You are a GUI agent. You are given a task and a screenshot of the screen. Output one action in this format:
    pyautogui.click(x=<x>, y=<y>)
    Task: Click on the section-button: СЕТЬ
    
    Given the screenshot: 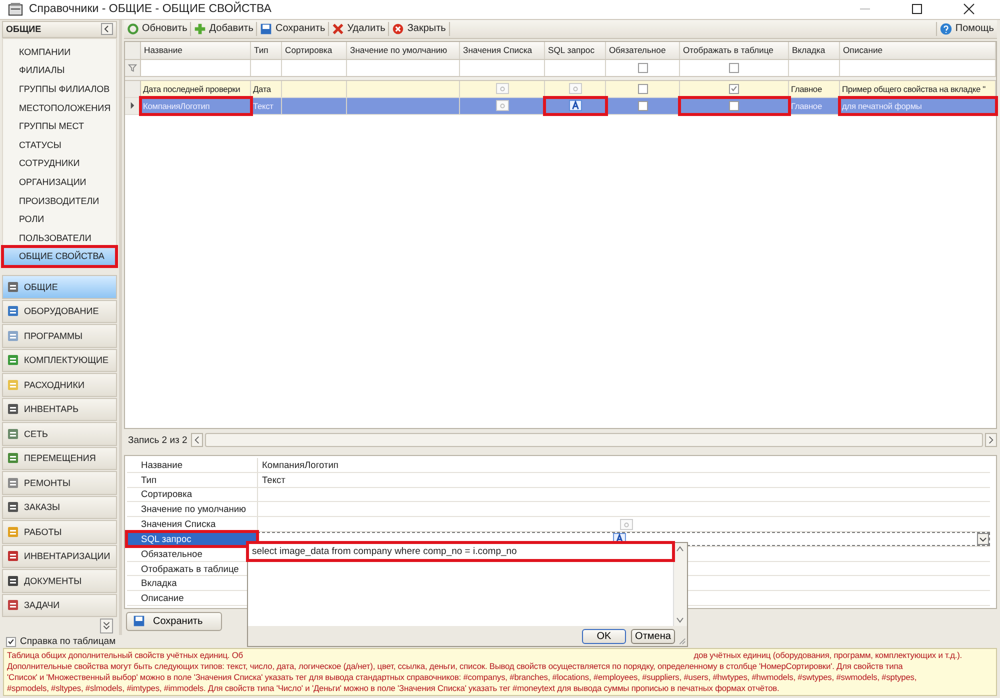 What is the action you would take?
    pyautogui.click(x=59, y=434)
    